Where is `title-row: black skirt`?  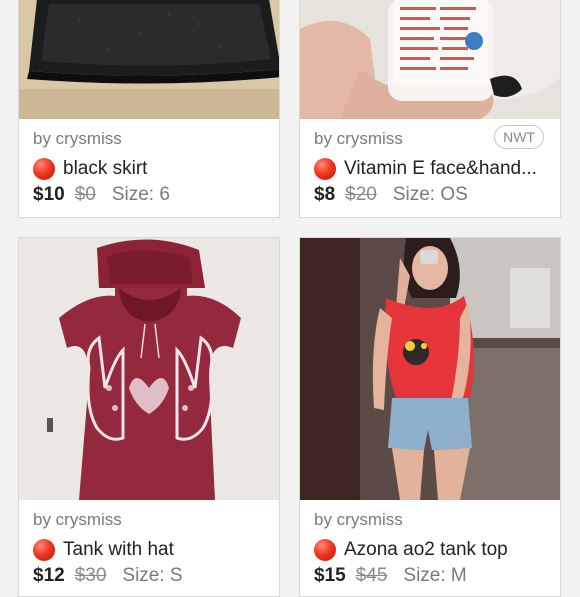
title-row: black skirt is located at coordinates (151, 169).